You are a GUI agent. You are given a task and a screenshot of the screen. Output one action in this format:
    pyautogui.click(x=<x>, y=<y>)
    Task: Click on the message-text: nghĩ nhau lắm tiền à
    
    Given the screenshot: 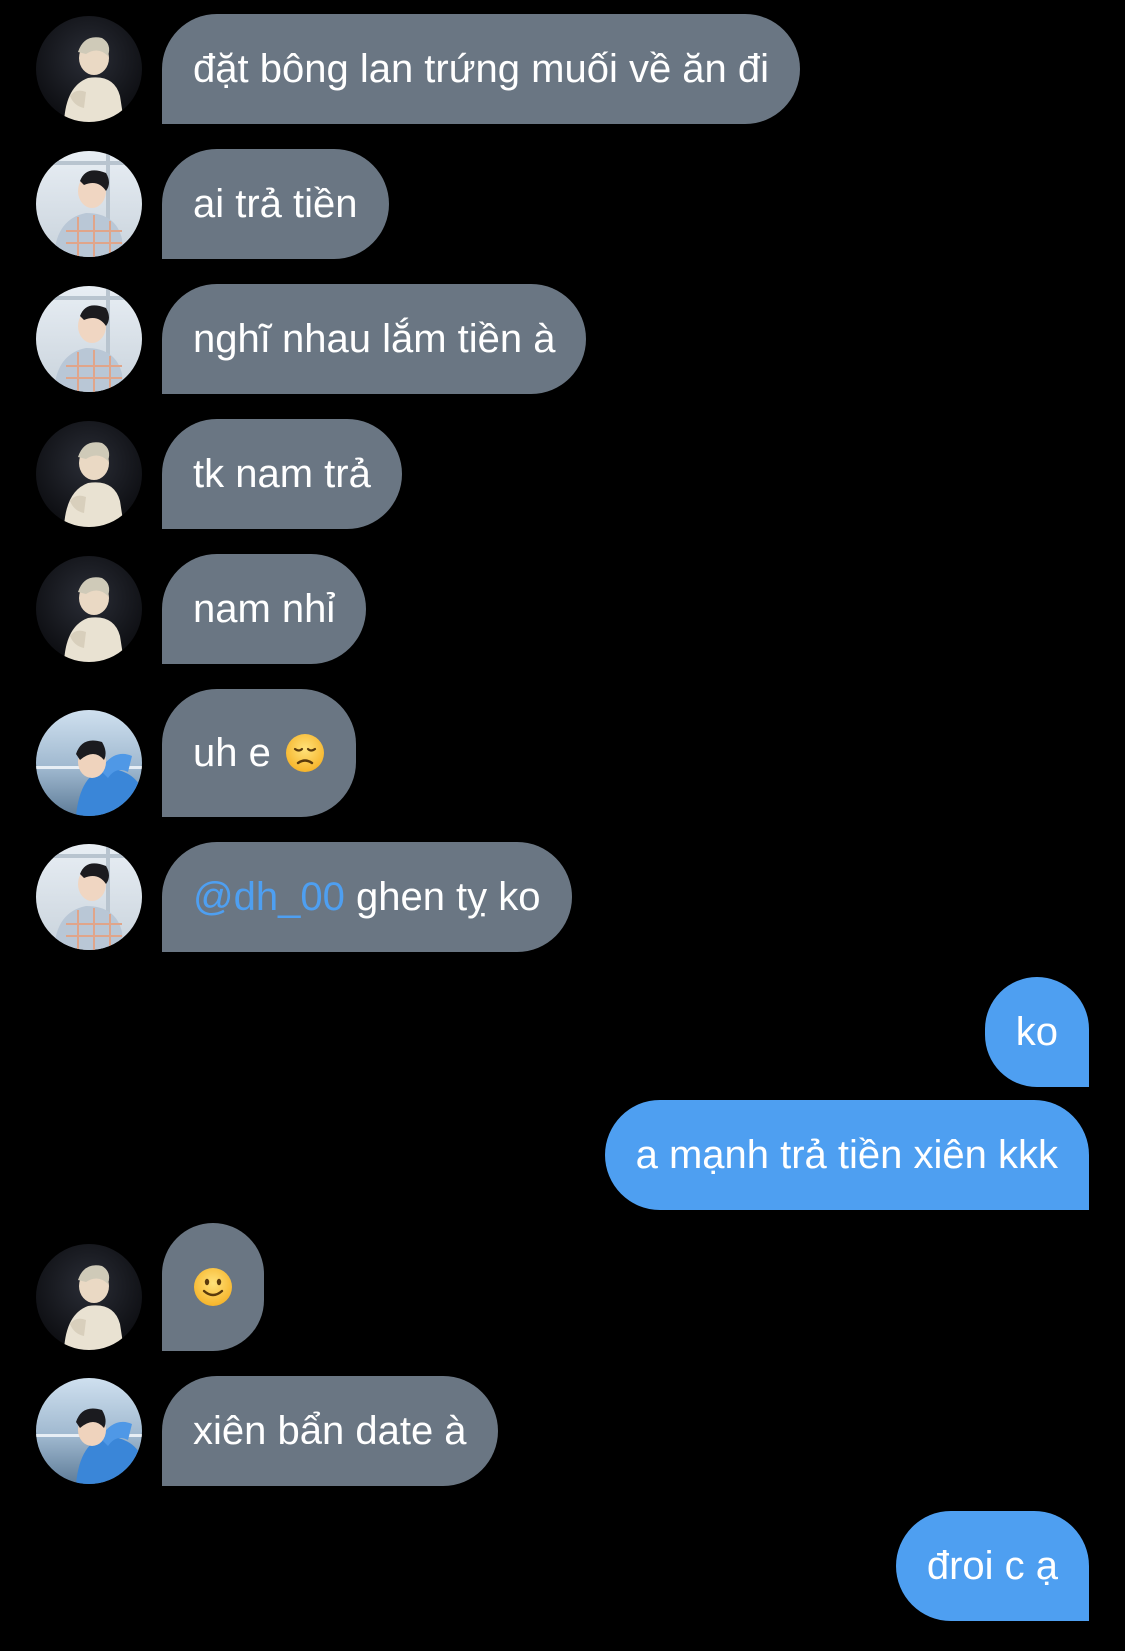 What is the action you would take?
    pyautogui.click(x=374, y=338)
    